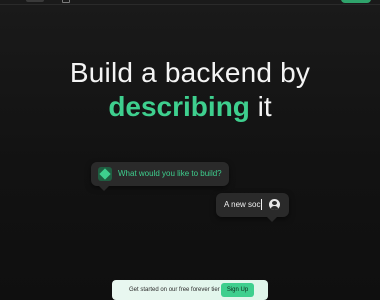 The image size is (380, 300). I want to click on ai-chat-bubble: What would you like to build?, so click(160, 176).